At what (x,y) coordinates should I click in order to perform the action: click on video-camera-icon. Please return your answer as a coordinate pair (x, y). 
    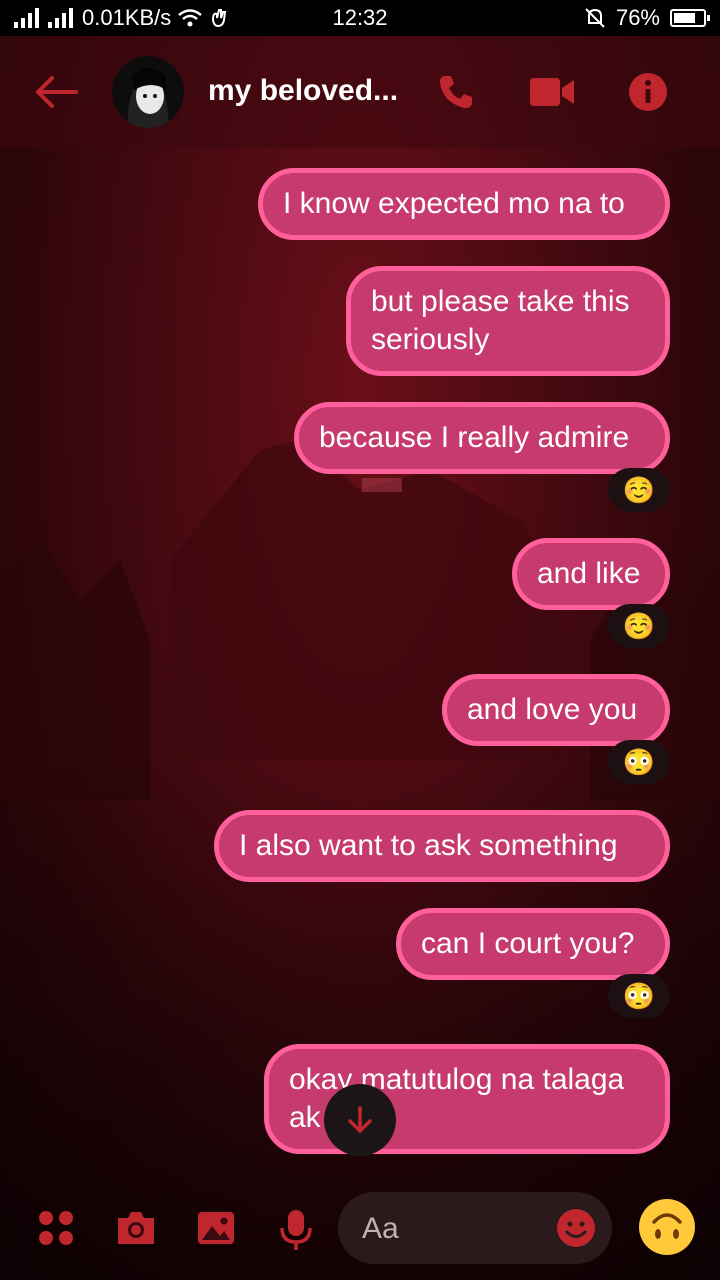
    Looking at the image, I should click on (552, 92).